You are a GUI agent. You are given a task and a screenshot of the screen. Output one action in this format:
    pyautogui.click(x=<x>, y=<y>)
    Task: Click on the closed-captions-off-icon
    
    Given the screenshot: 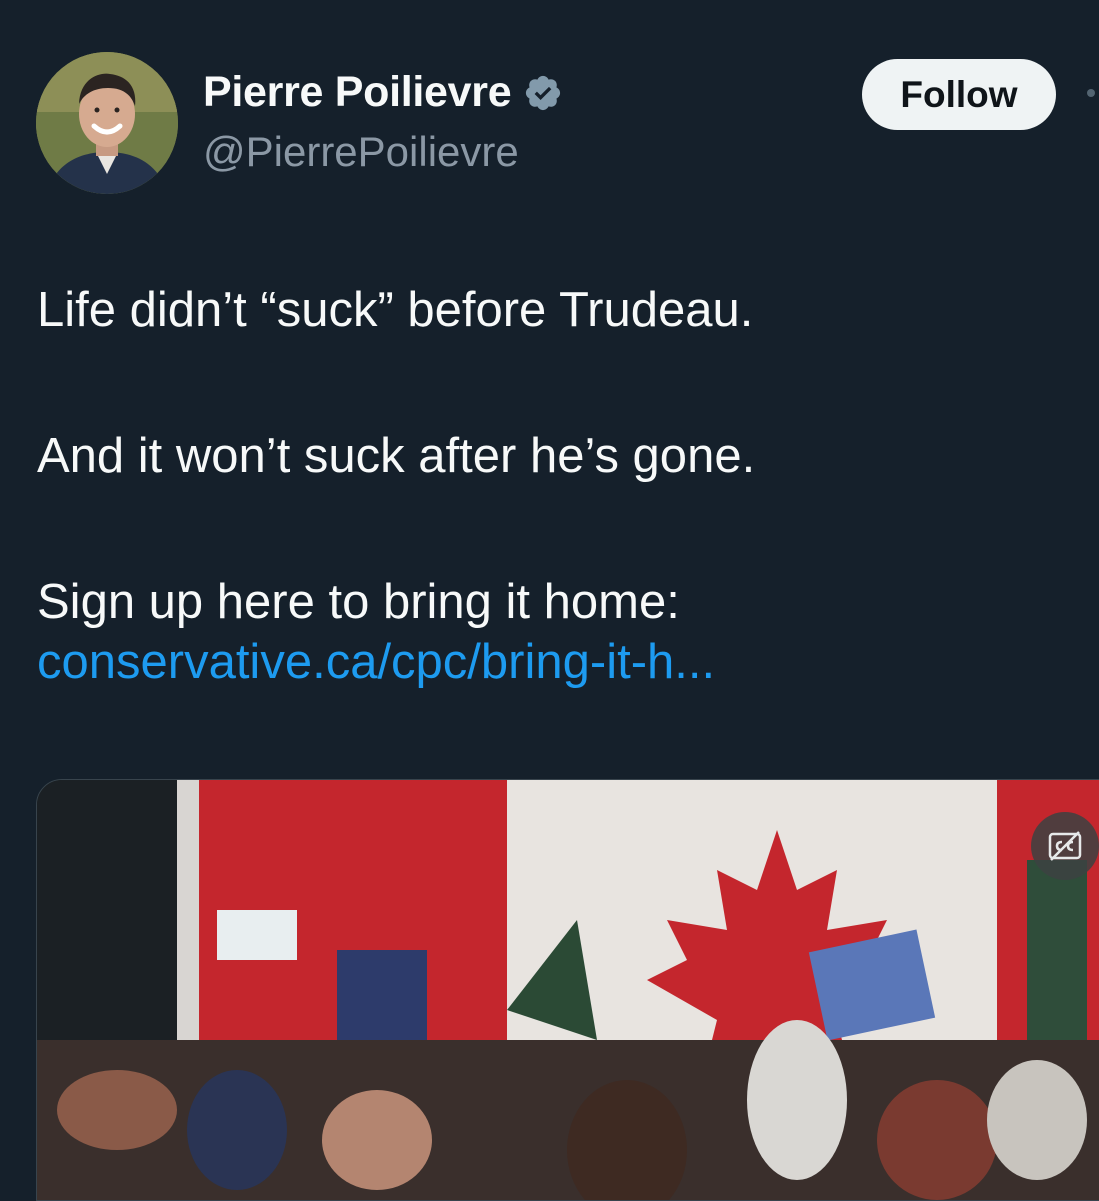 What is the action you would take?
    pyautogui.click(x=1065, y=846)
    